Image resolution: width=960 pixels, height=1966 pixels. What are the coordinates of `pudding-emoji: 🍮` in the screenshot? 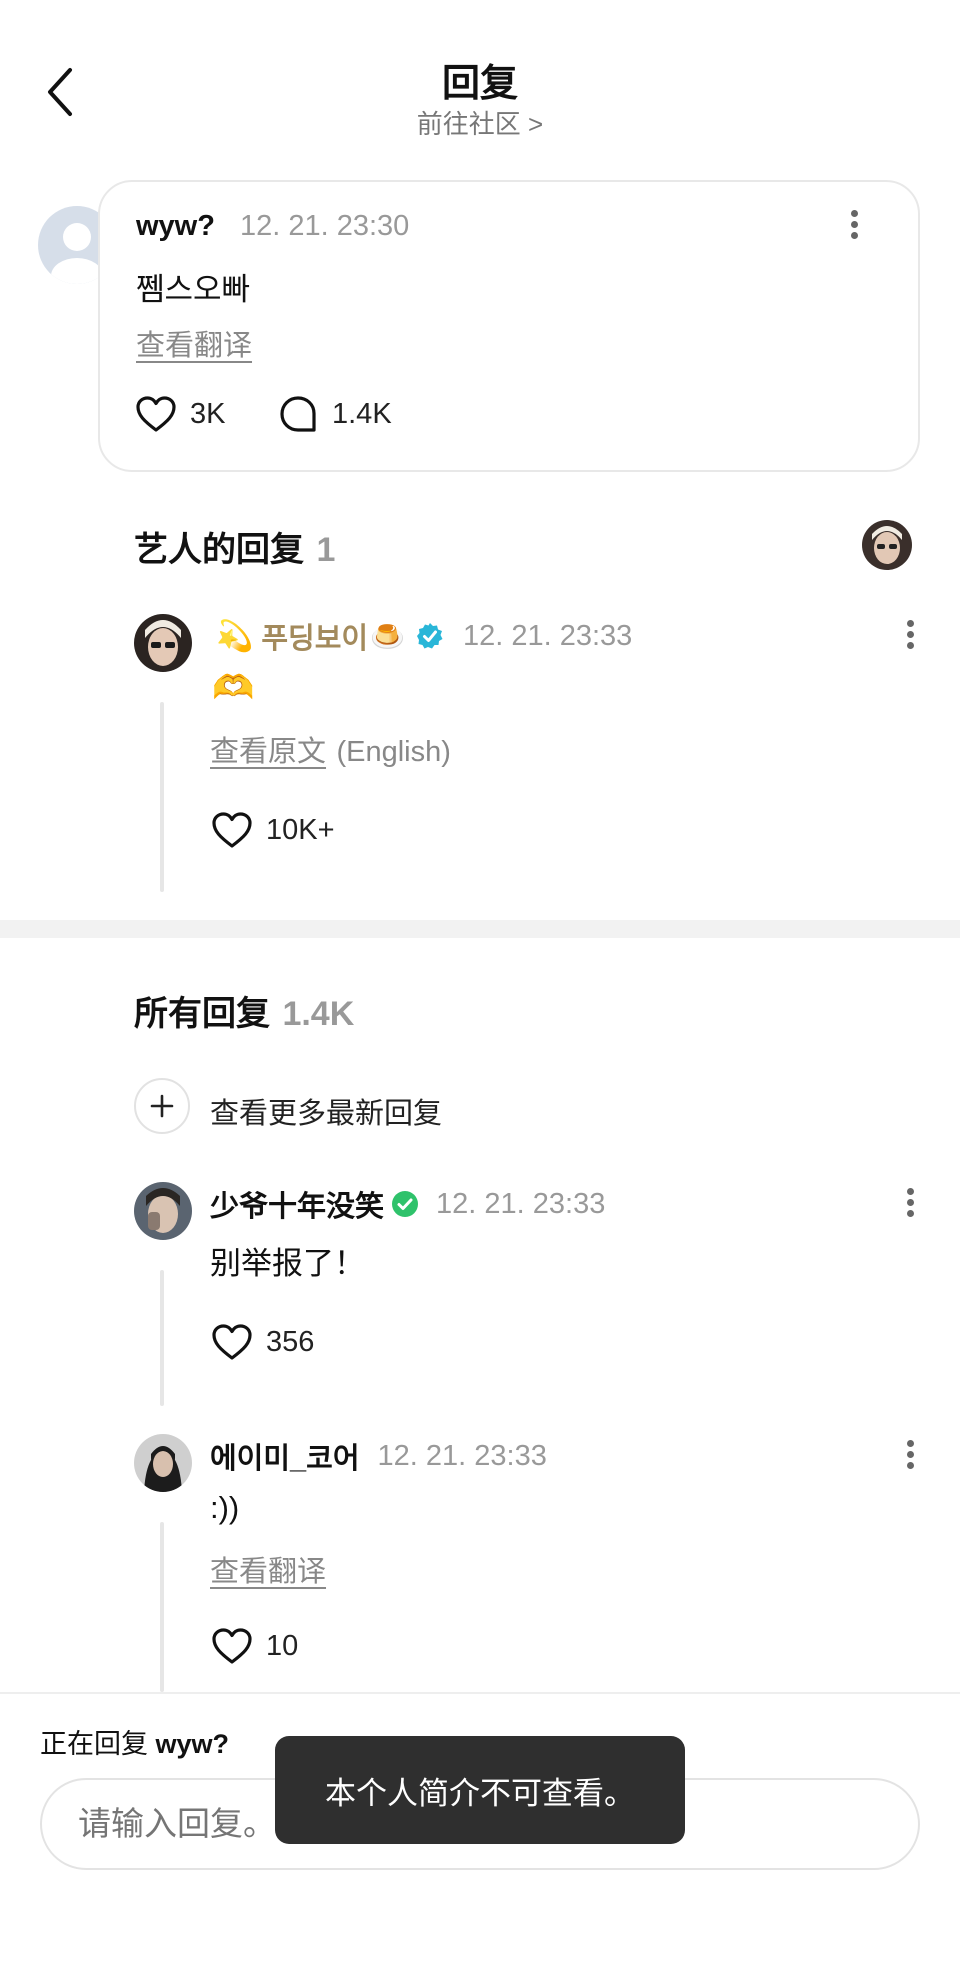 It's located at (387, 636).